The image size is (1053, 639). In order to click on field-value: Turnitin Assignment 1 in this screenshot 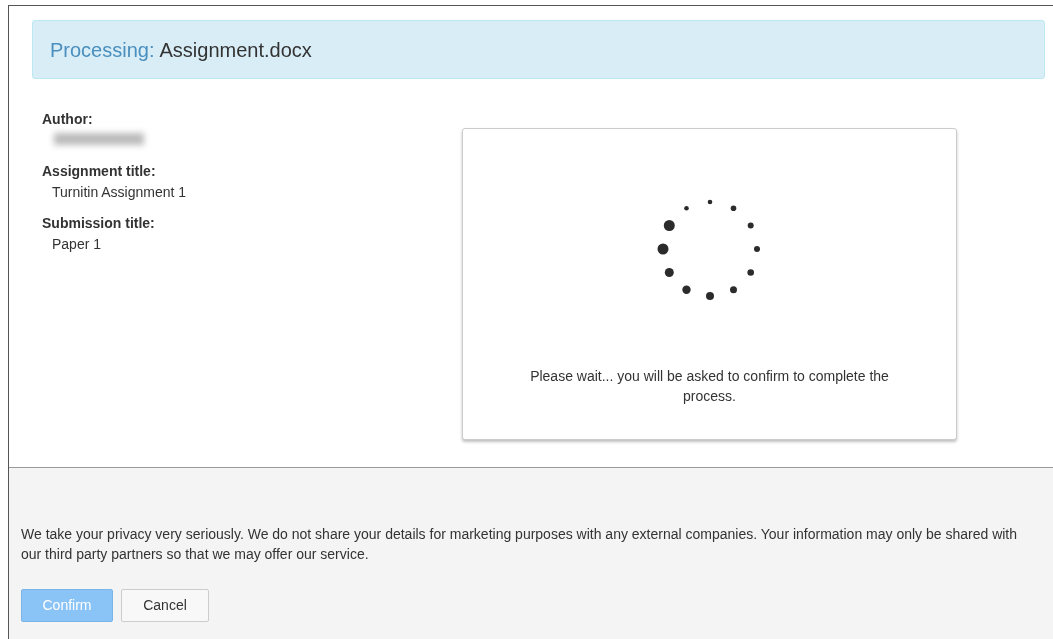, I will do `click(119, 192)`.